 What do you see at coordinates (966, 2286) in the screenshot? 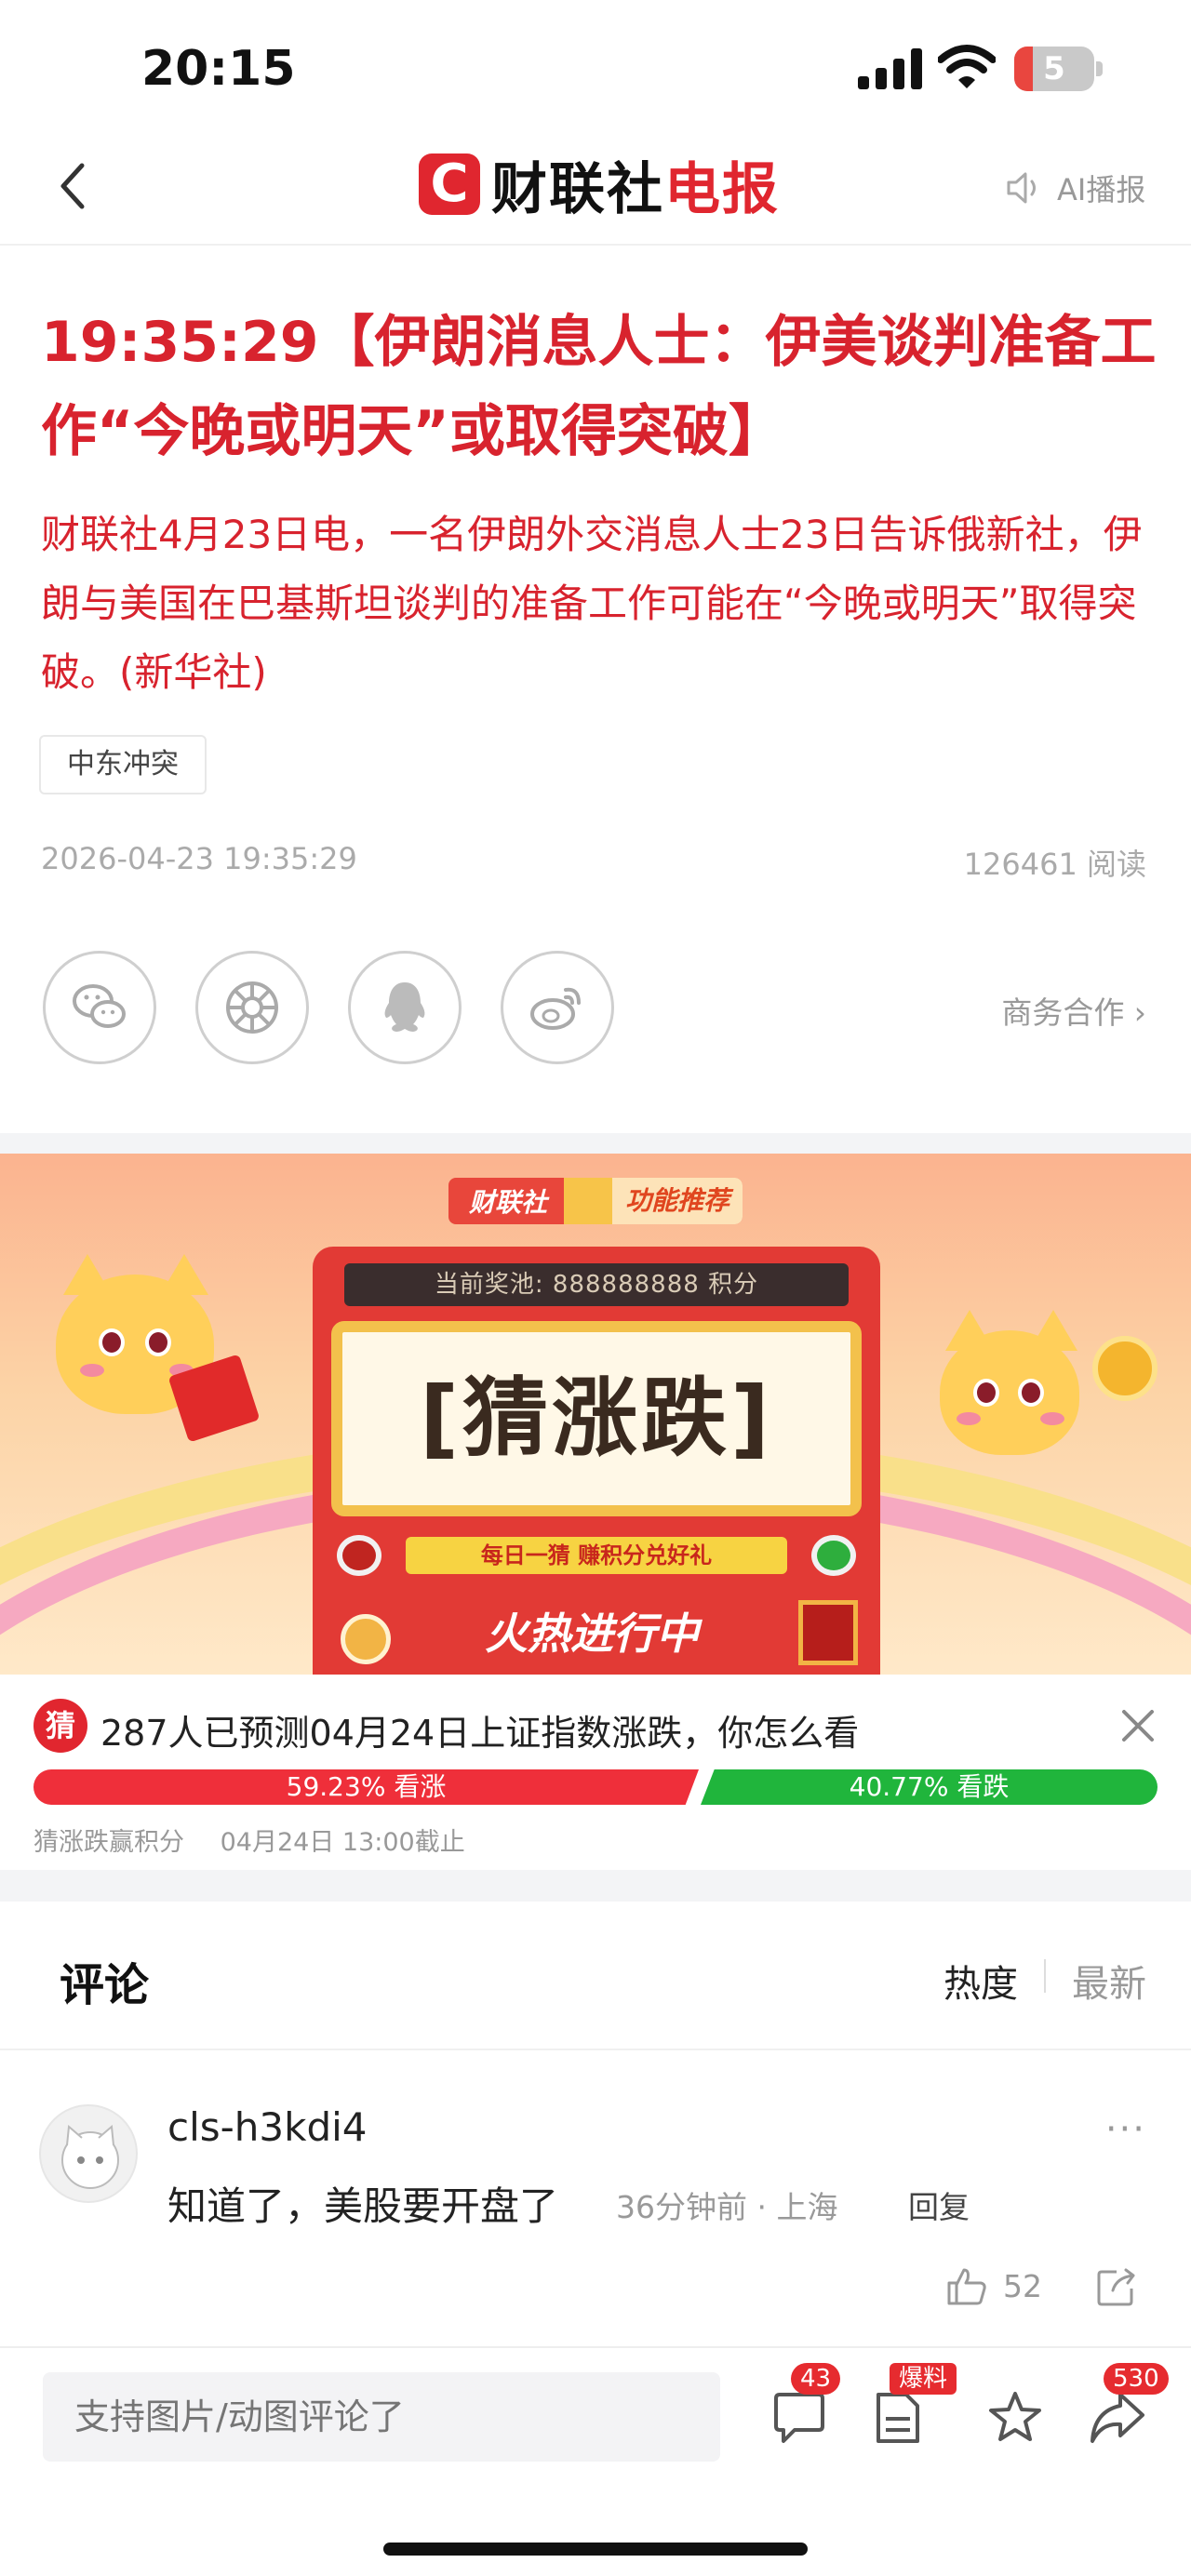
I see `thumbs-up-icon` at bounding box center [966, 2286].